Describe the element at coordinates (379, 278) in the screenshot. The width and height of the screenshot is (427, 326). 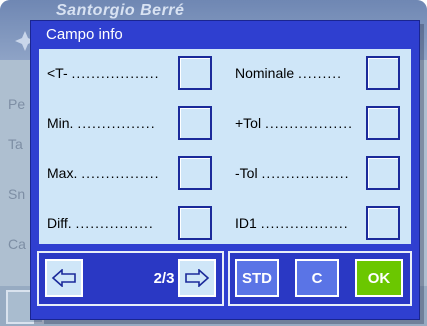
I see `ok-button: OK` at that location.